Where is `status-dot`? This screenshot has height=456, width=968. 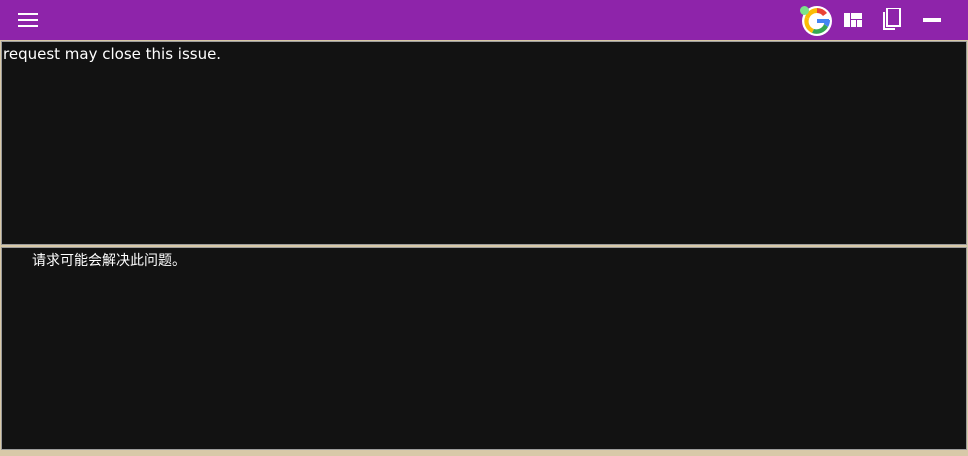 status-dot is located at coordinates (804, 10).